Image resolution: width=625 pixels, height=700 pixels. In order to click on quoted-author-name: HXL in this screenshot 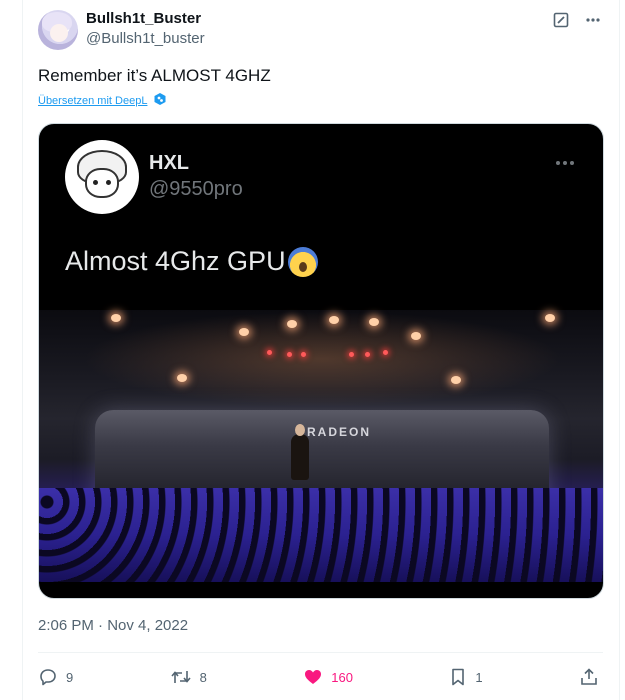, I will do `click(169, 163)`.